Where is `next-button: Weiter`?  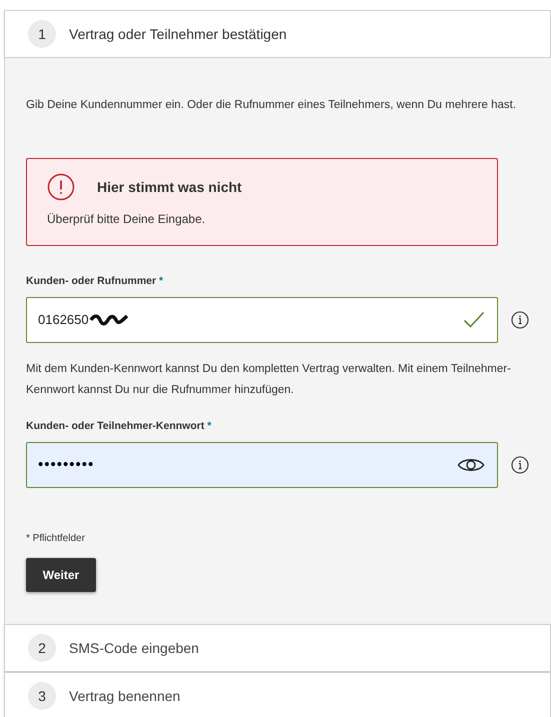 next-button: Weiter is located at coordinates (61, 575).